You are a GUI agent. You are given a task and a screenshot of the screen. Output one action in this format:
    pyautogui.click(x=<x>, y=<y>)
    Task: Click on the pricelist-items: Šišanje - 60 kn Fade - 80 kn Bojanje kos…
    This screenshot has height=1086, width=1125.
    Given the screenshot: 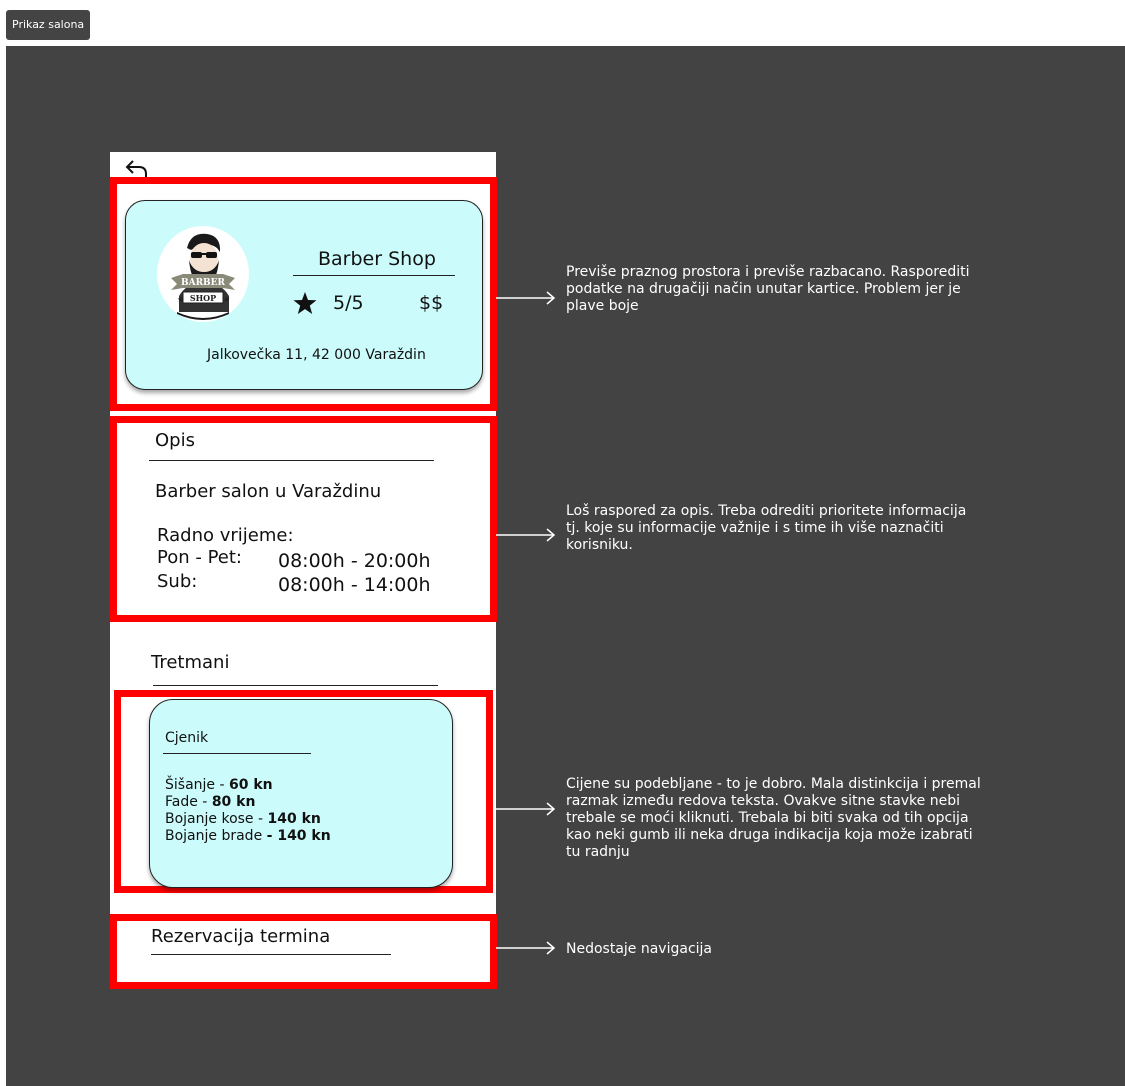 What is the action you would take?
    pyautogui.click(x=248, y=811)
    